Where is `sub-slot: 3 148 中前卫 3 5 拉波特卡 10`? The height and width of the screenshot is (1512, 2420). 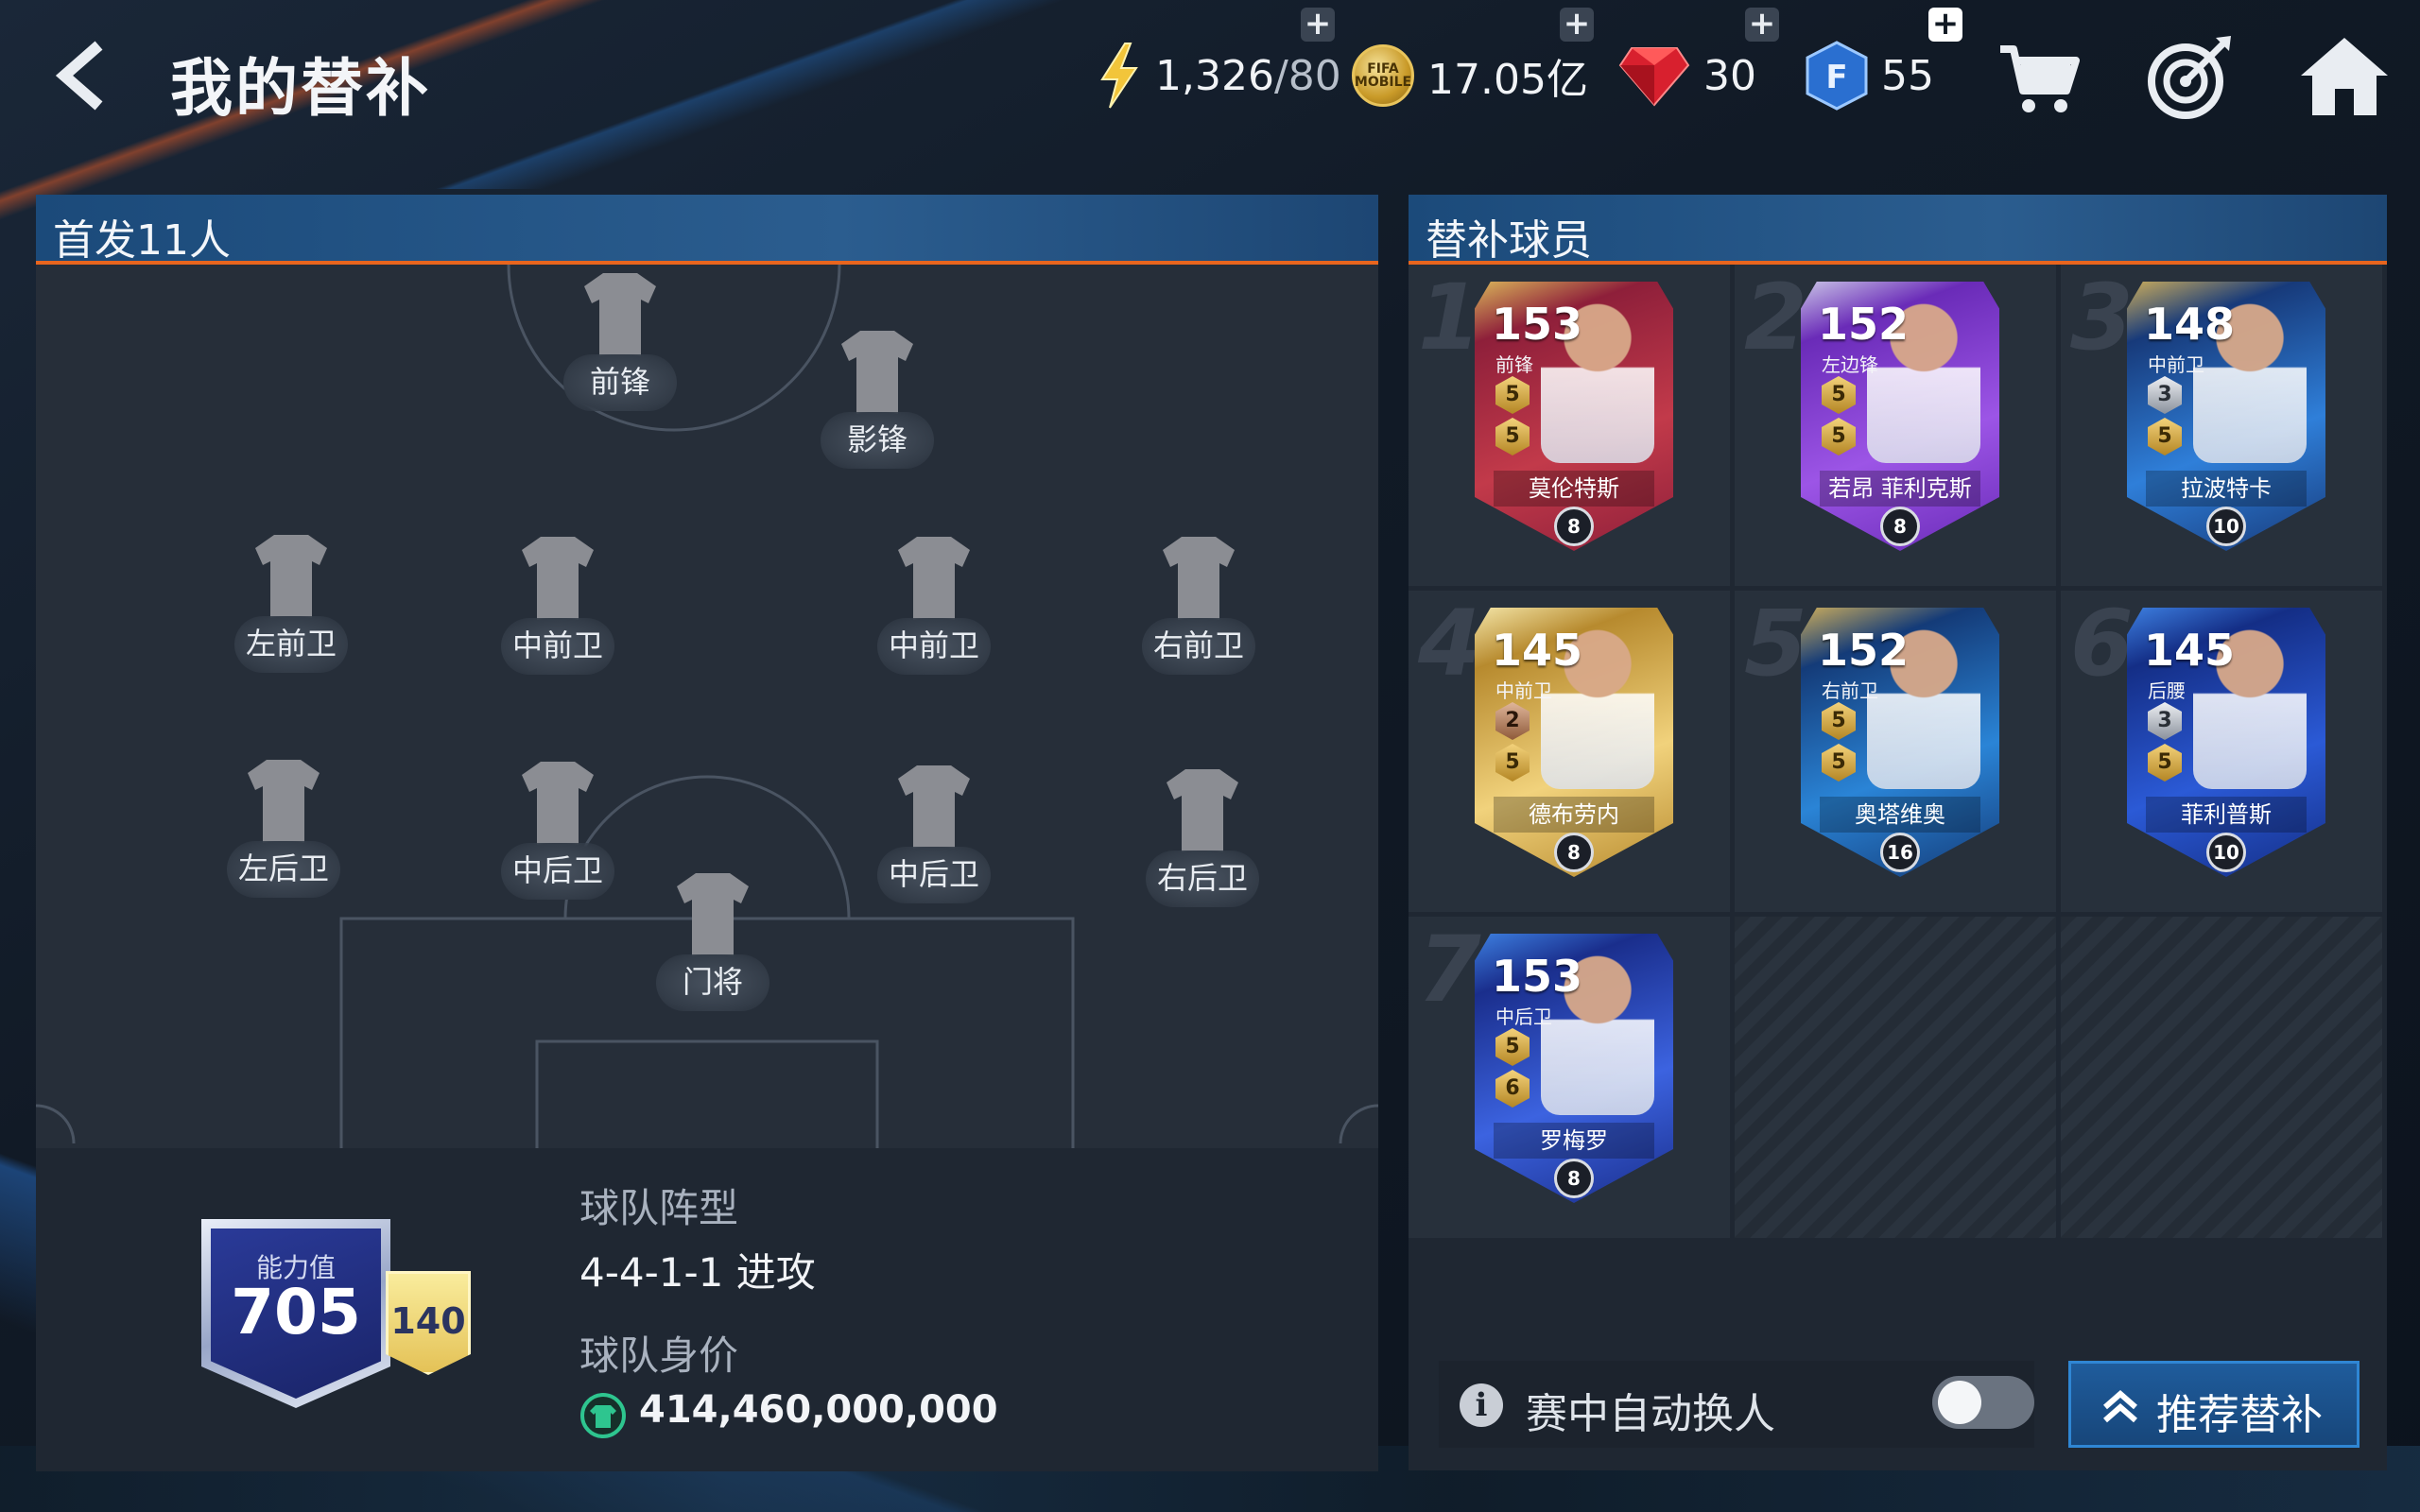 sub-slot: 3 148 中前卫 3 5 拉波特卡 10 is located at coordinates (2221, 425).